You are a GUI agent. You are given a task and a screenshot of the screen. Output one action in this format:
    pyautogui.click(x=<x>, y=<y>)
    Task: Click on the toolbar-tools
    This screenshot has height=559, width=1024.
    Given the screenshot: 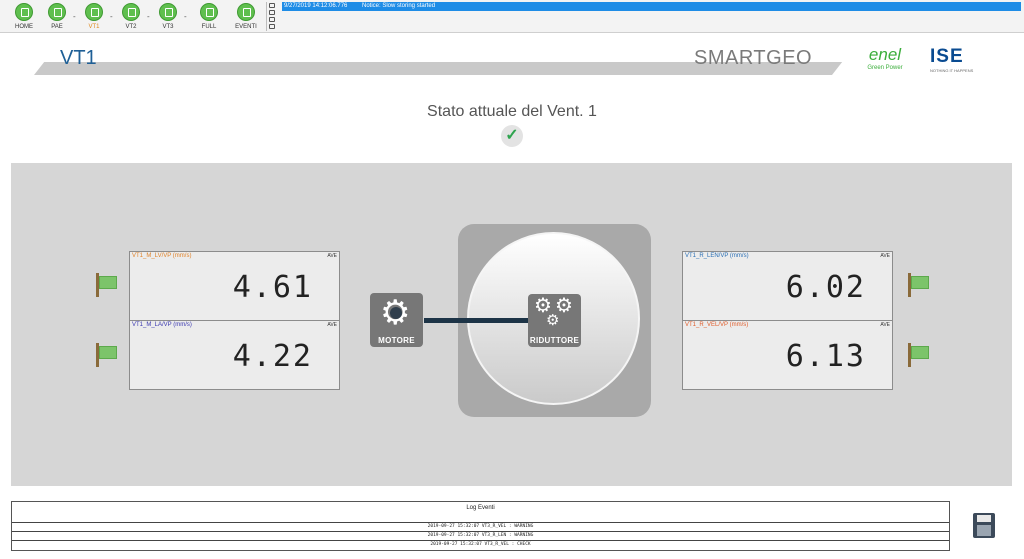 What is the action you would take?
    pyautogui.click(x=274, y=17)
    